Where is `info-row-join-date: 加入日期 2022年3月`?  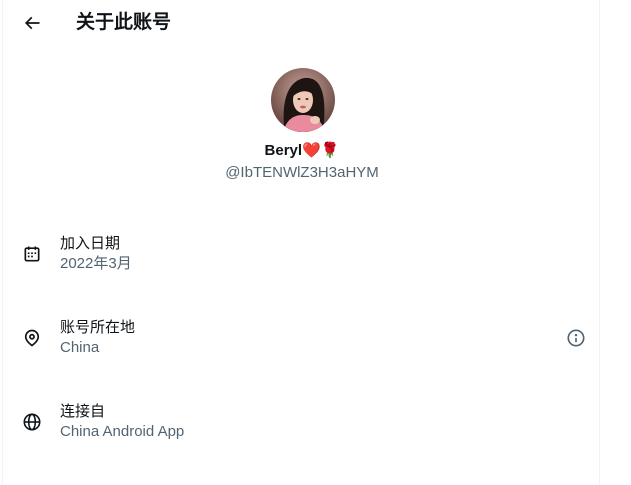
info-row-join-date: 加入日期 2022年3月 is located at coordinates (302, 264).